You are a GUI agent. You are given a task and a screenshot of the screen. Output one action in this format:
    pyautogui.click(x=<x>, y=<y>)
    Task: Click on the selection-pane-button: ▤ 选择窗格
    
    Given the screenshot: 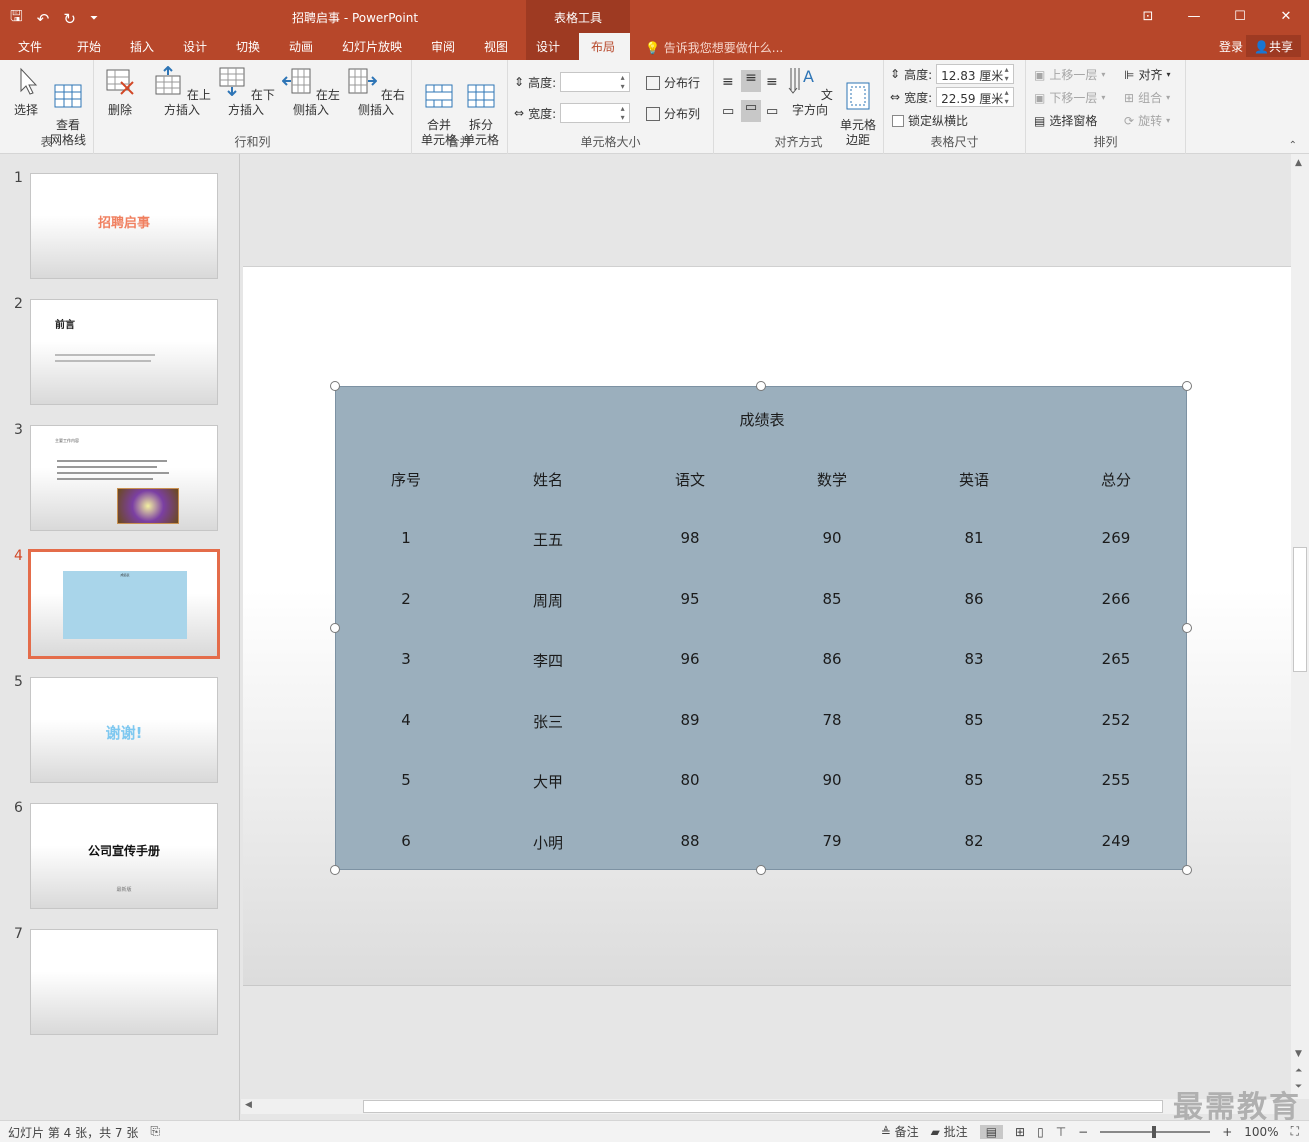 What is the action you would take?
    pyautogui.click(x=1065, y=120)
    